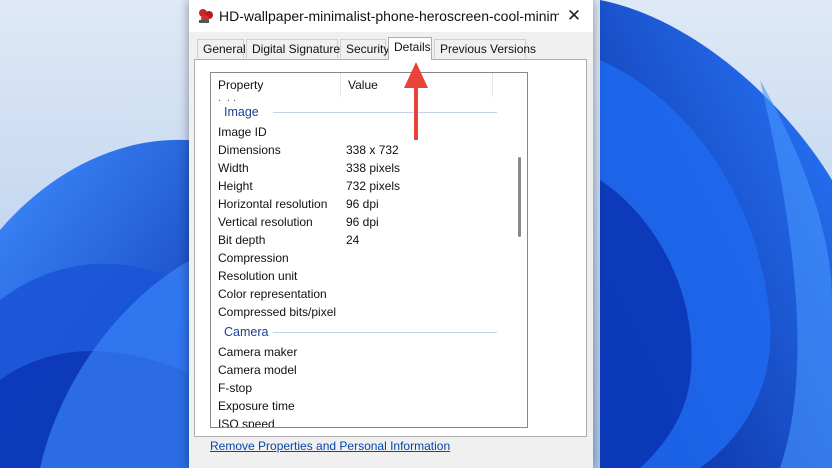 The width and height of the screenshot is (832, 468). I want to click on property-name: Resolution unit, so click(258, 276).